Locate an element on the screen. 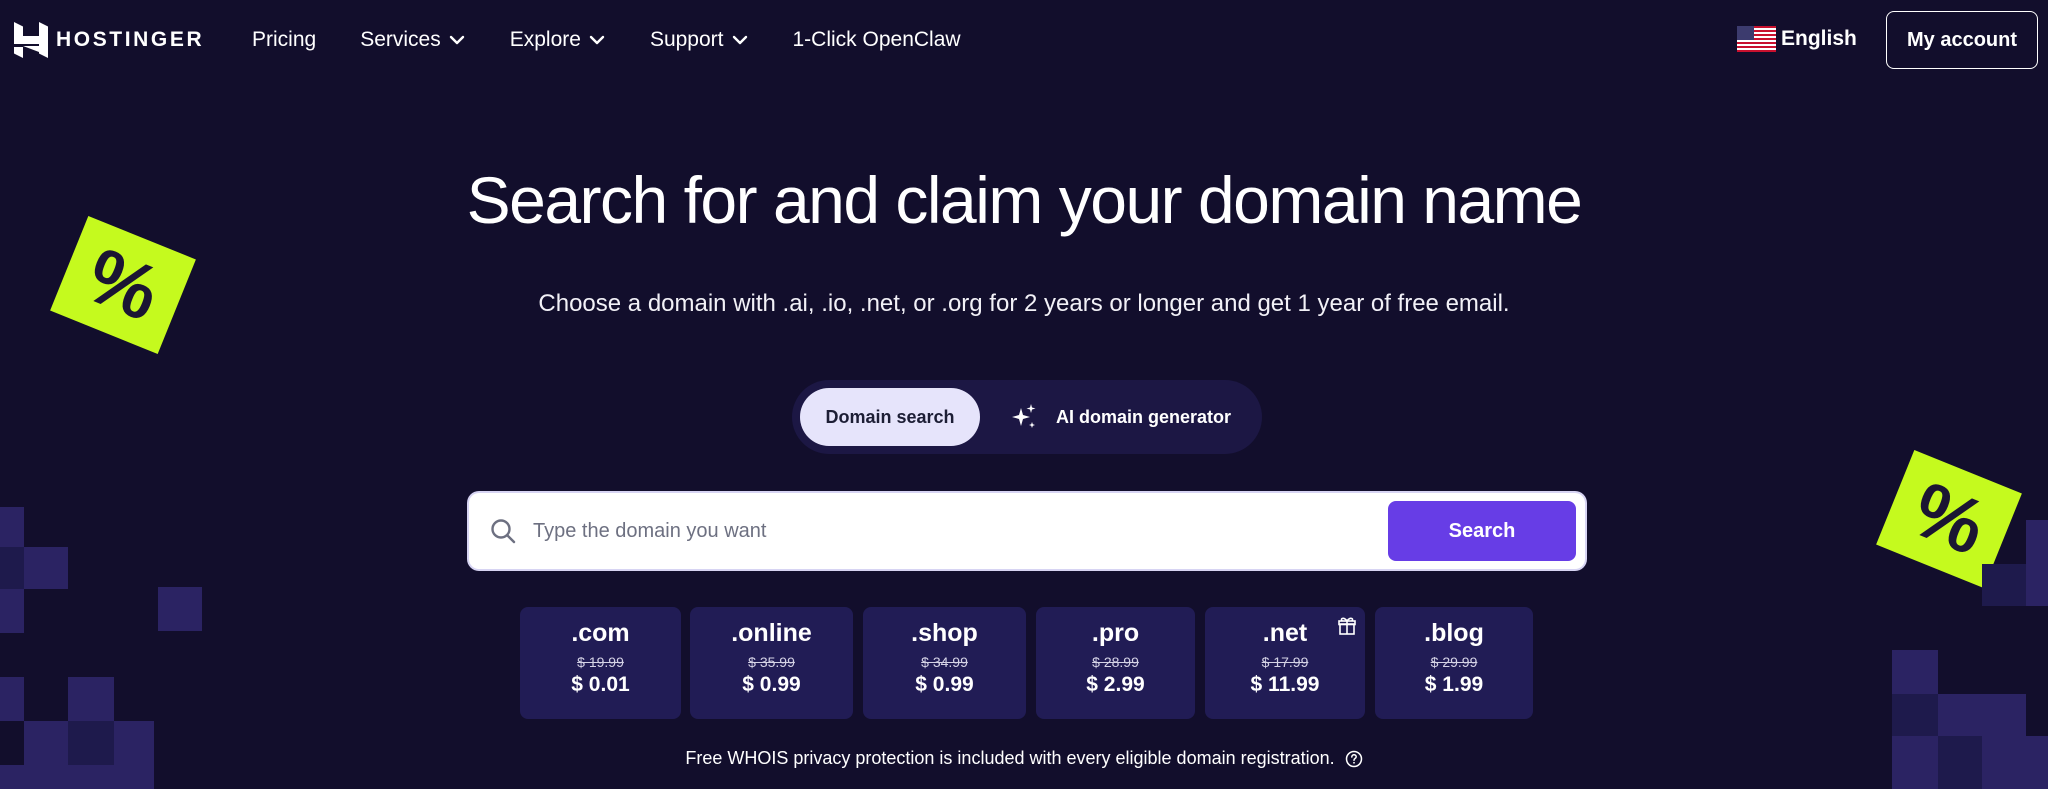  tld-old-price: $ 34.99 is located at coordinates (944, 662).